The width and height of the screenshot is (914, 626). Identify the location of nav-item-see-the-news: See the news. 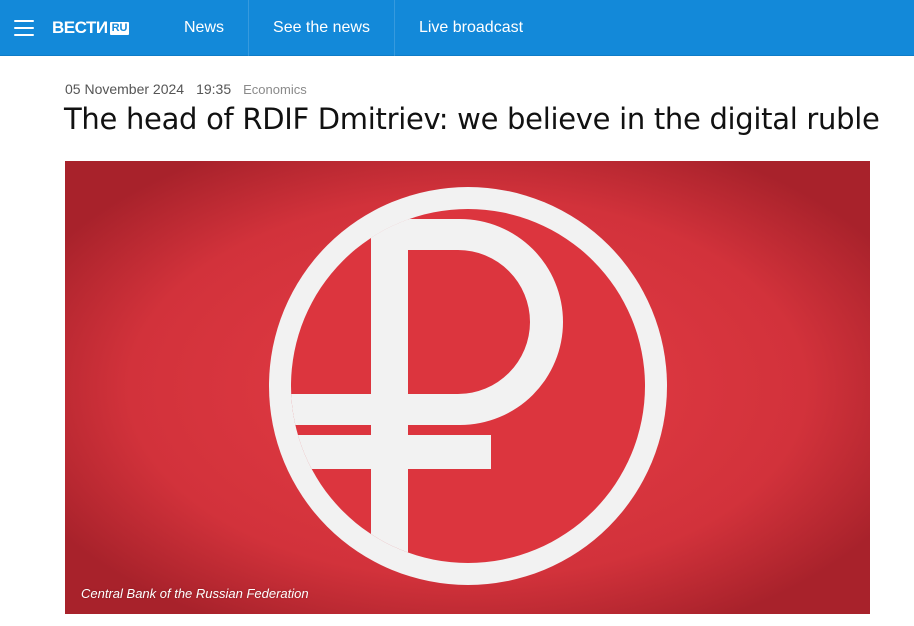
(321, 28).